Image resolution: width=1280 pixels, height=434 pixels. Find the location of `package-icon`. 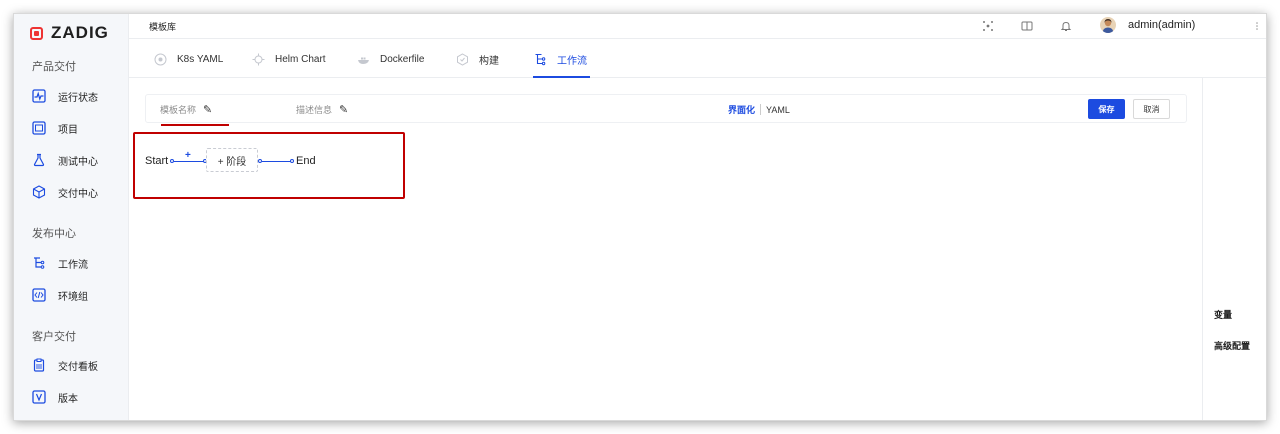

package-icon is located at coordinates (39, 192).